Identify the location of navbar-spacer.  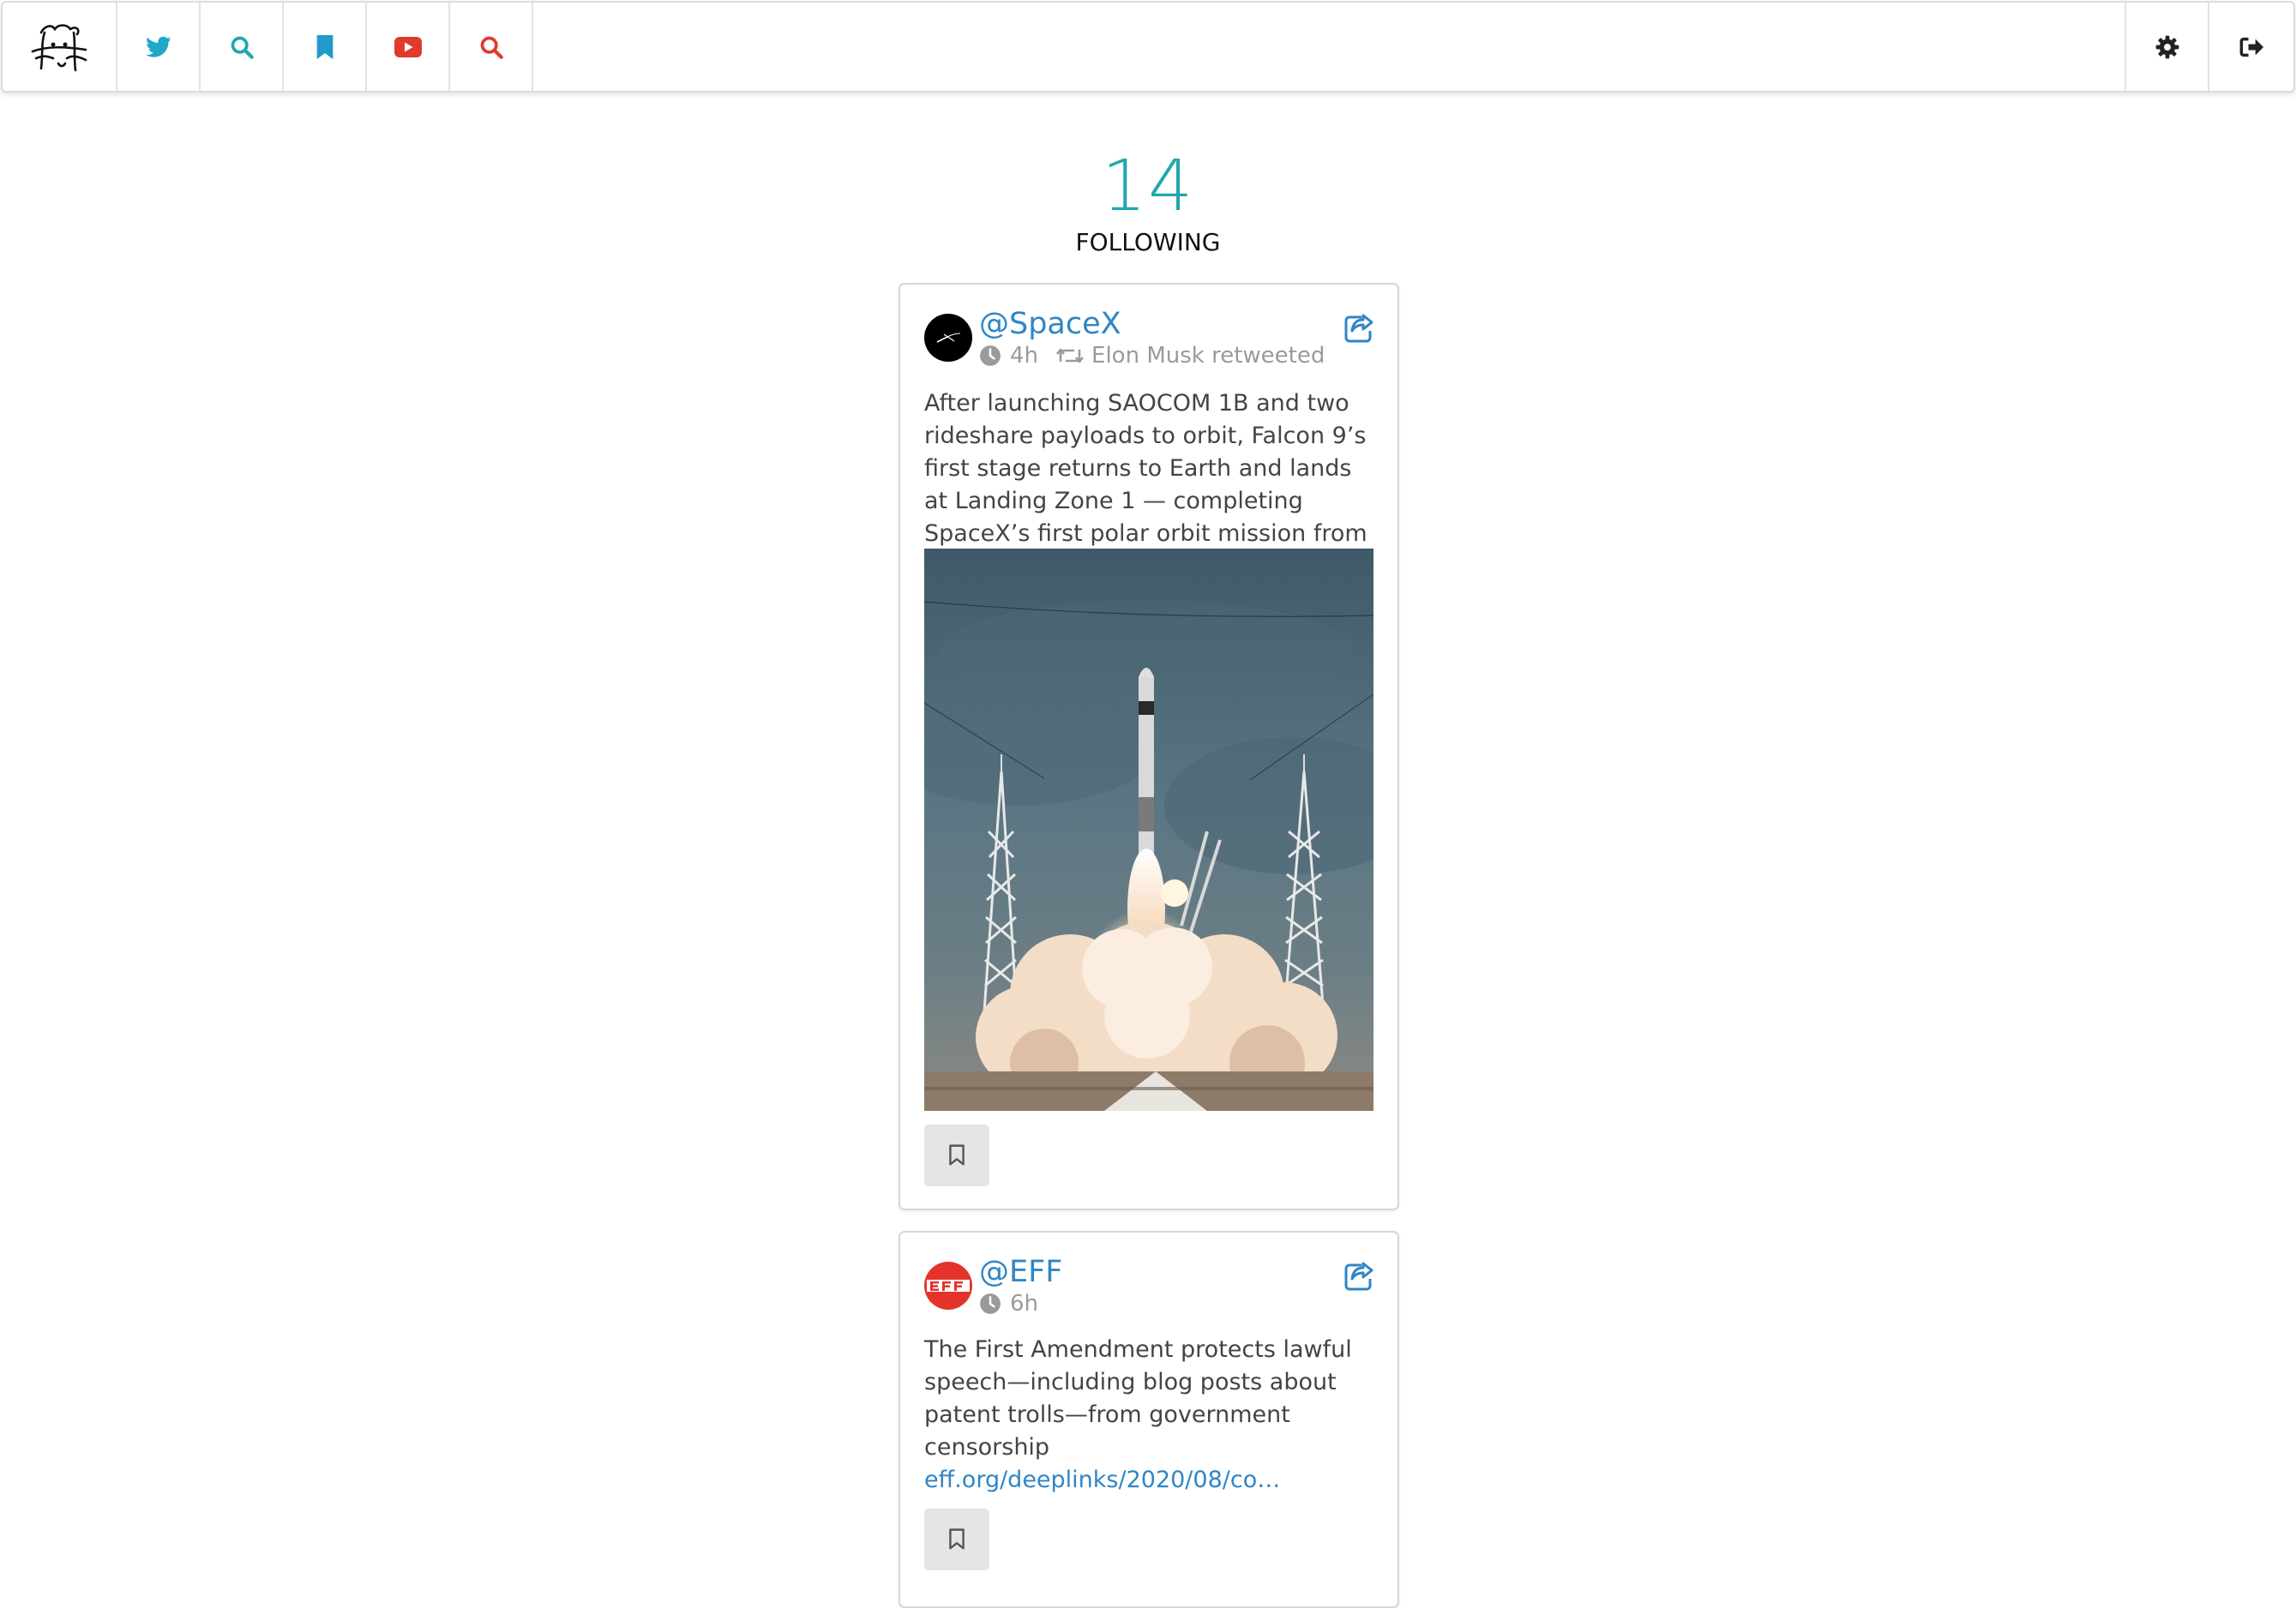
(1330, 47).